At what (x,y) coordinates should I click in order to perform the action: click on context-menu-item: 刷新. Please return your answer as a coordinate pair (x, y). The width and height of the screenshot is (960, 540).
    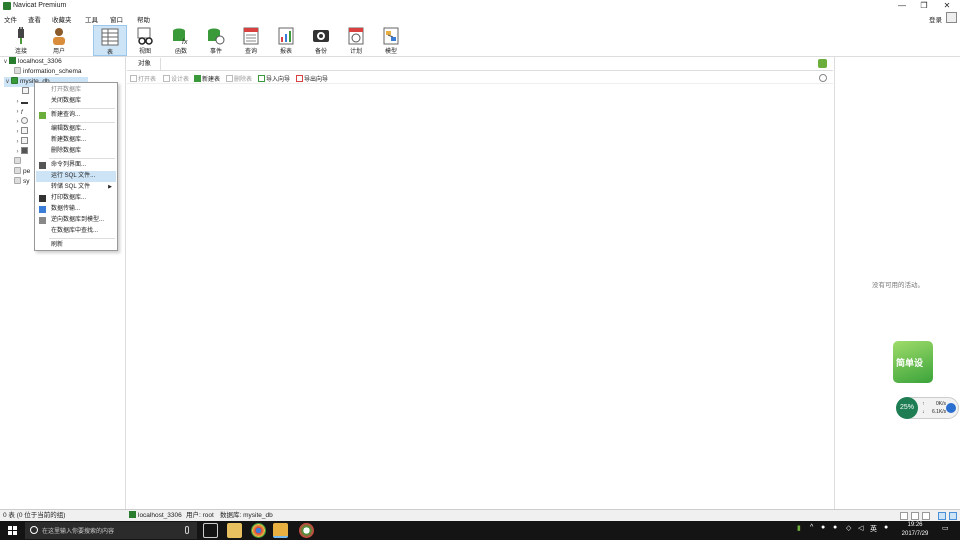
    Looking at the image, I should click on (76, 245).